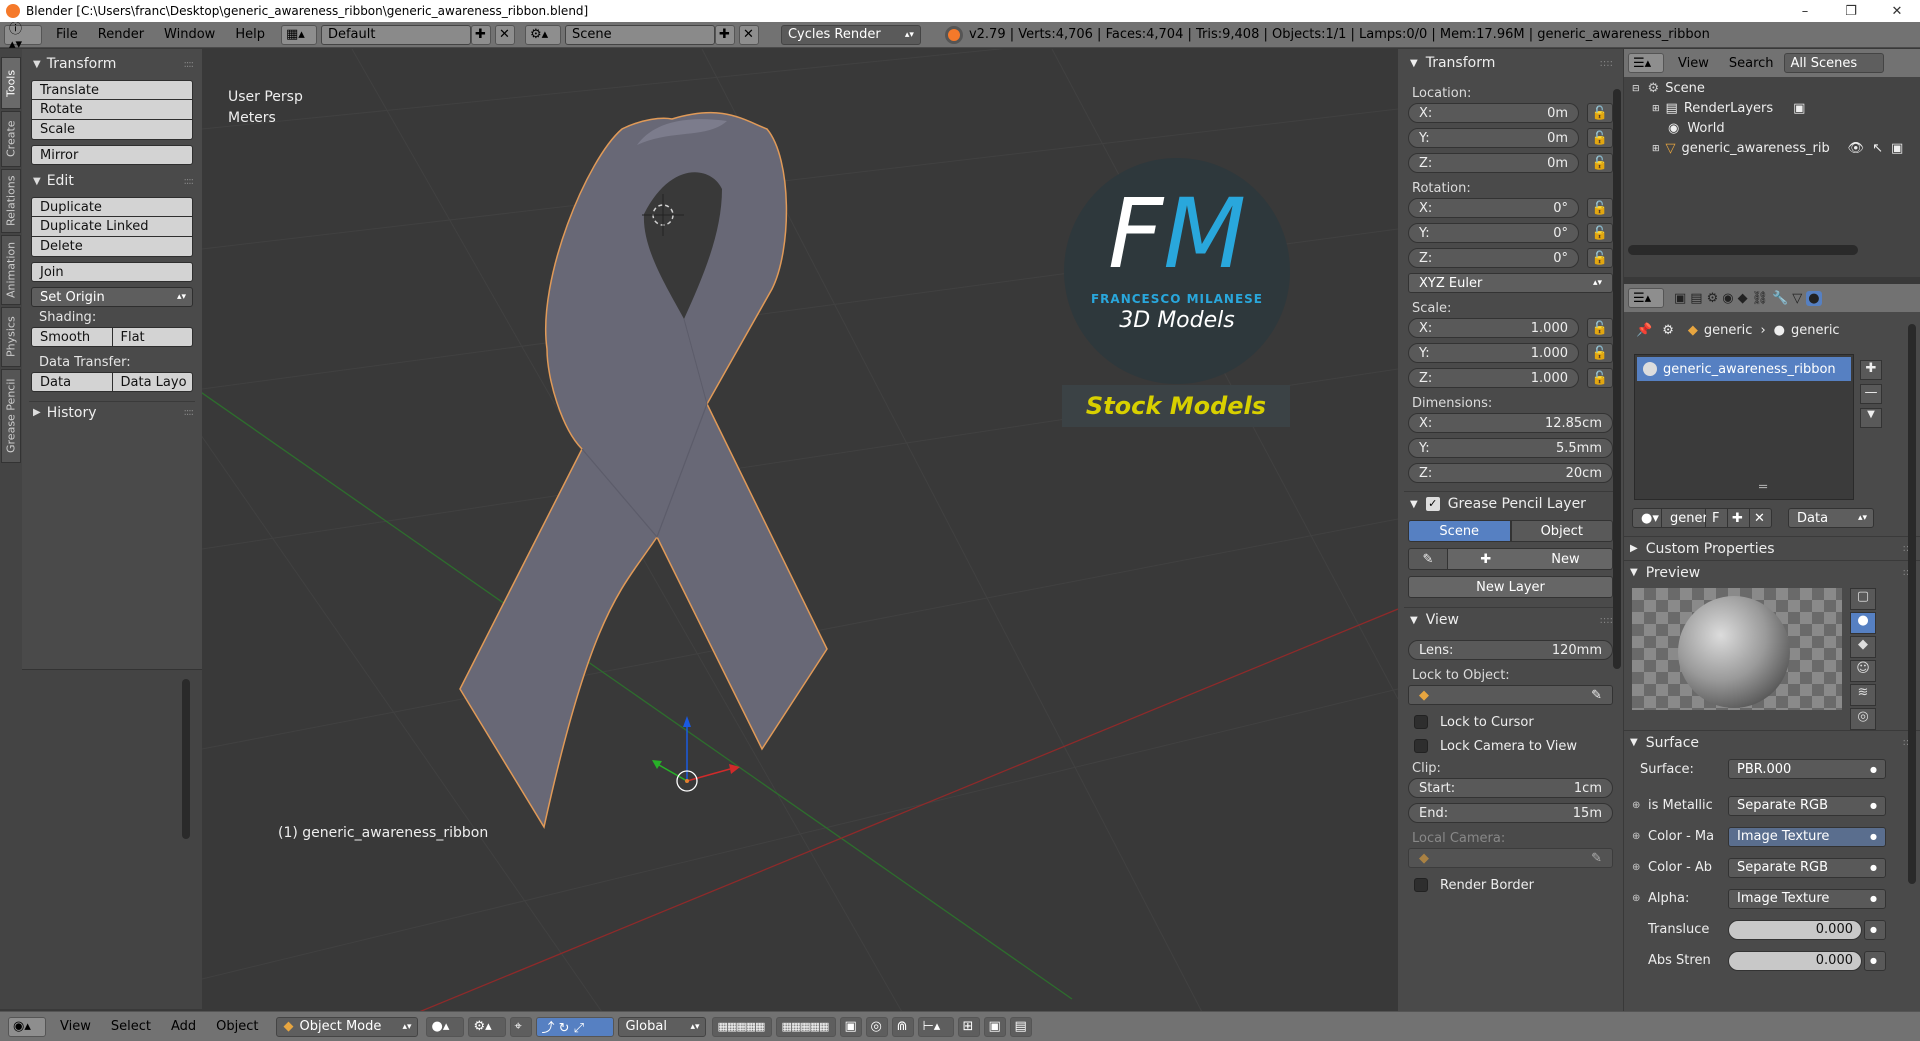 This screenshot has width=1920, height=1041. I want to click on layers-grid-b-icon: ▦▦▦▦▦, so click(806, 1026).